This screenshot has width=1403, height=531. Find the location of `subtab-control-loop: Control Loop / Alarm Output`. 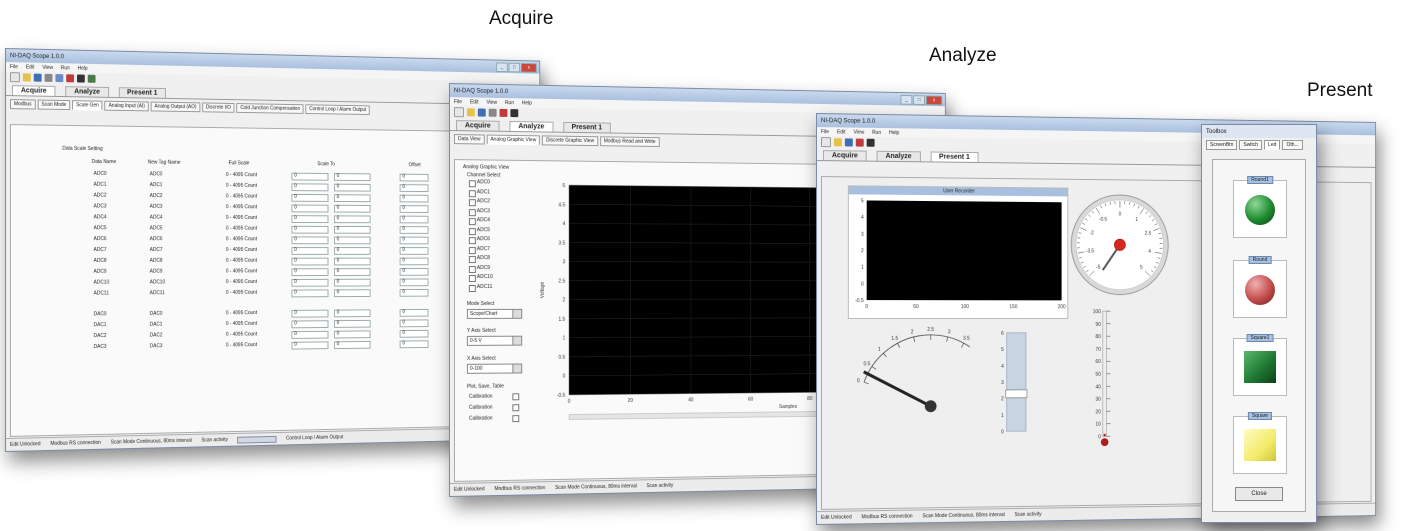

subtab-control-loop: Control Loop / Alarm Output is located at coordinates (337, 110).